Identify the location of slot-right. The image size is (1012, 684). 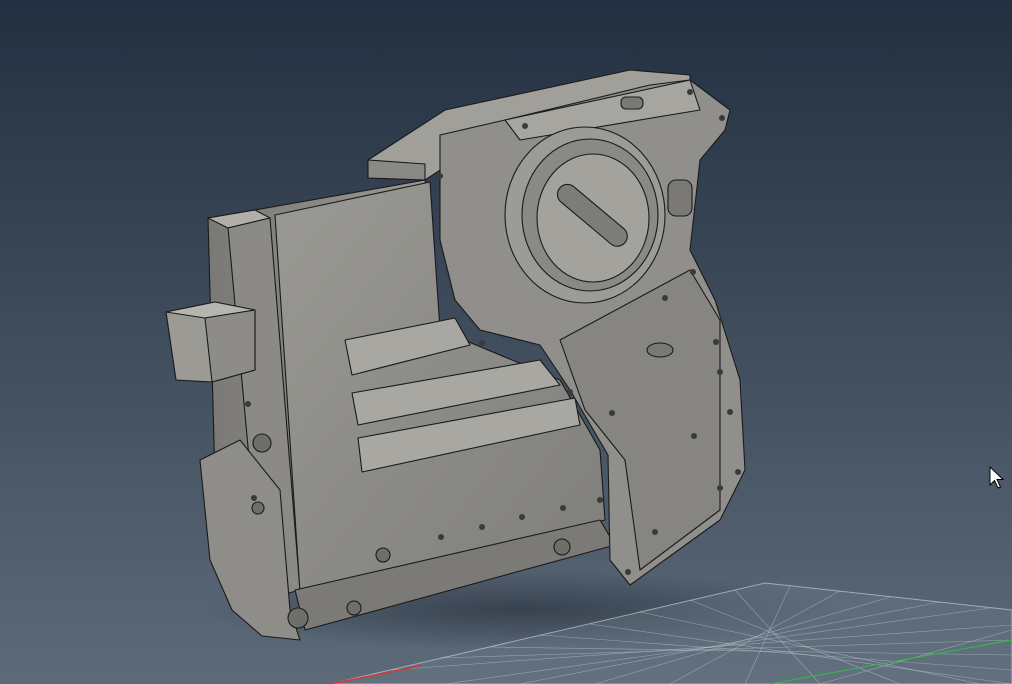
(680, 198).